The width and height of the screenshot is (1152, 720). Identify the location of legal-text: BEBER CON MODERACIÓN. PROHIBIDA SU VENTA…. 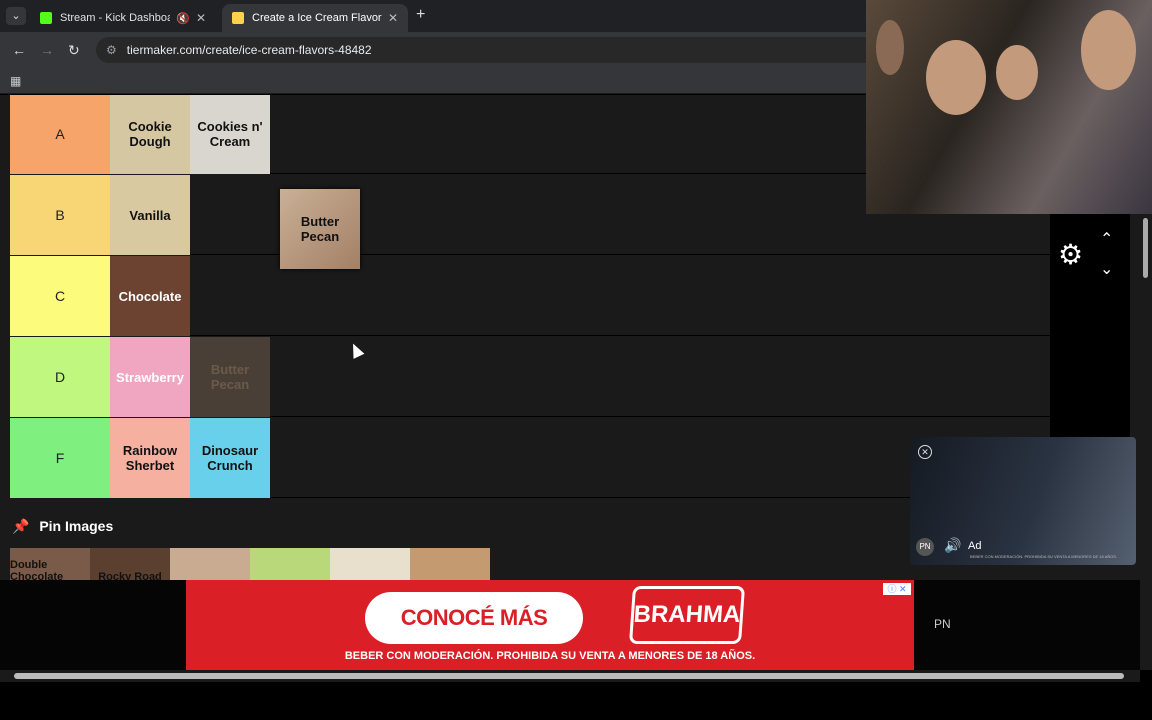
(550, 656).